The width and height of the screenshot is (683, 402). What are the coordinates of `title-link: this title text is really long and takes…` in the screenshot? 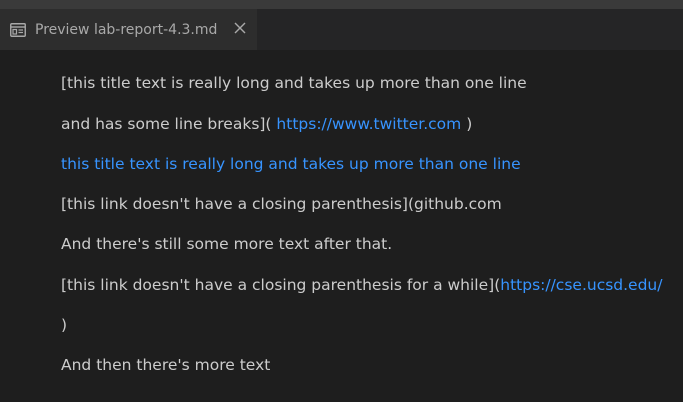 It's located at (291, 164).